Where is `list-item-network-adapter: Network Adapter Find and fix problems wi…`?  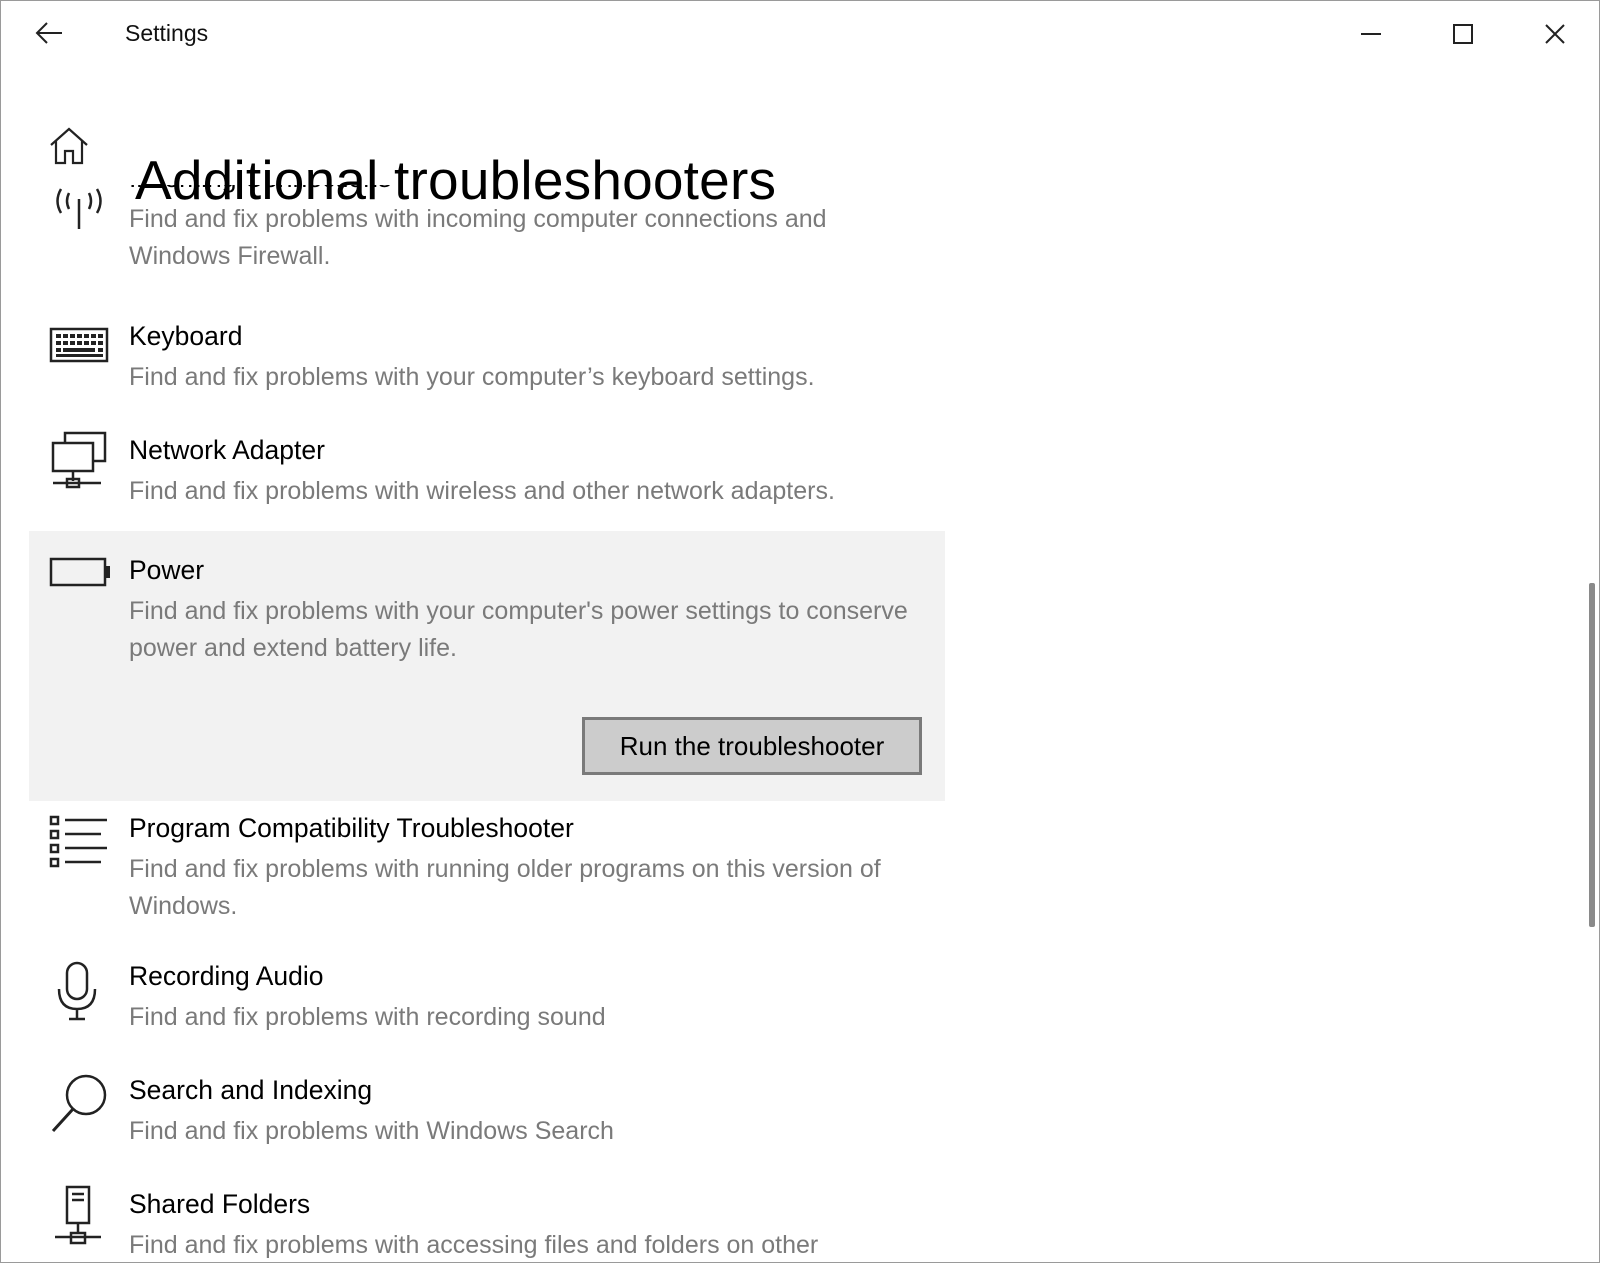
list-item-network-adapter: Network Adapter Find and fix problems wi… is located at coordinates (487, 473).